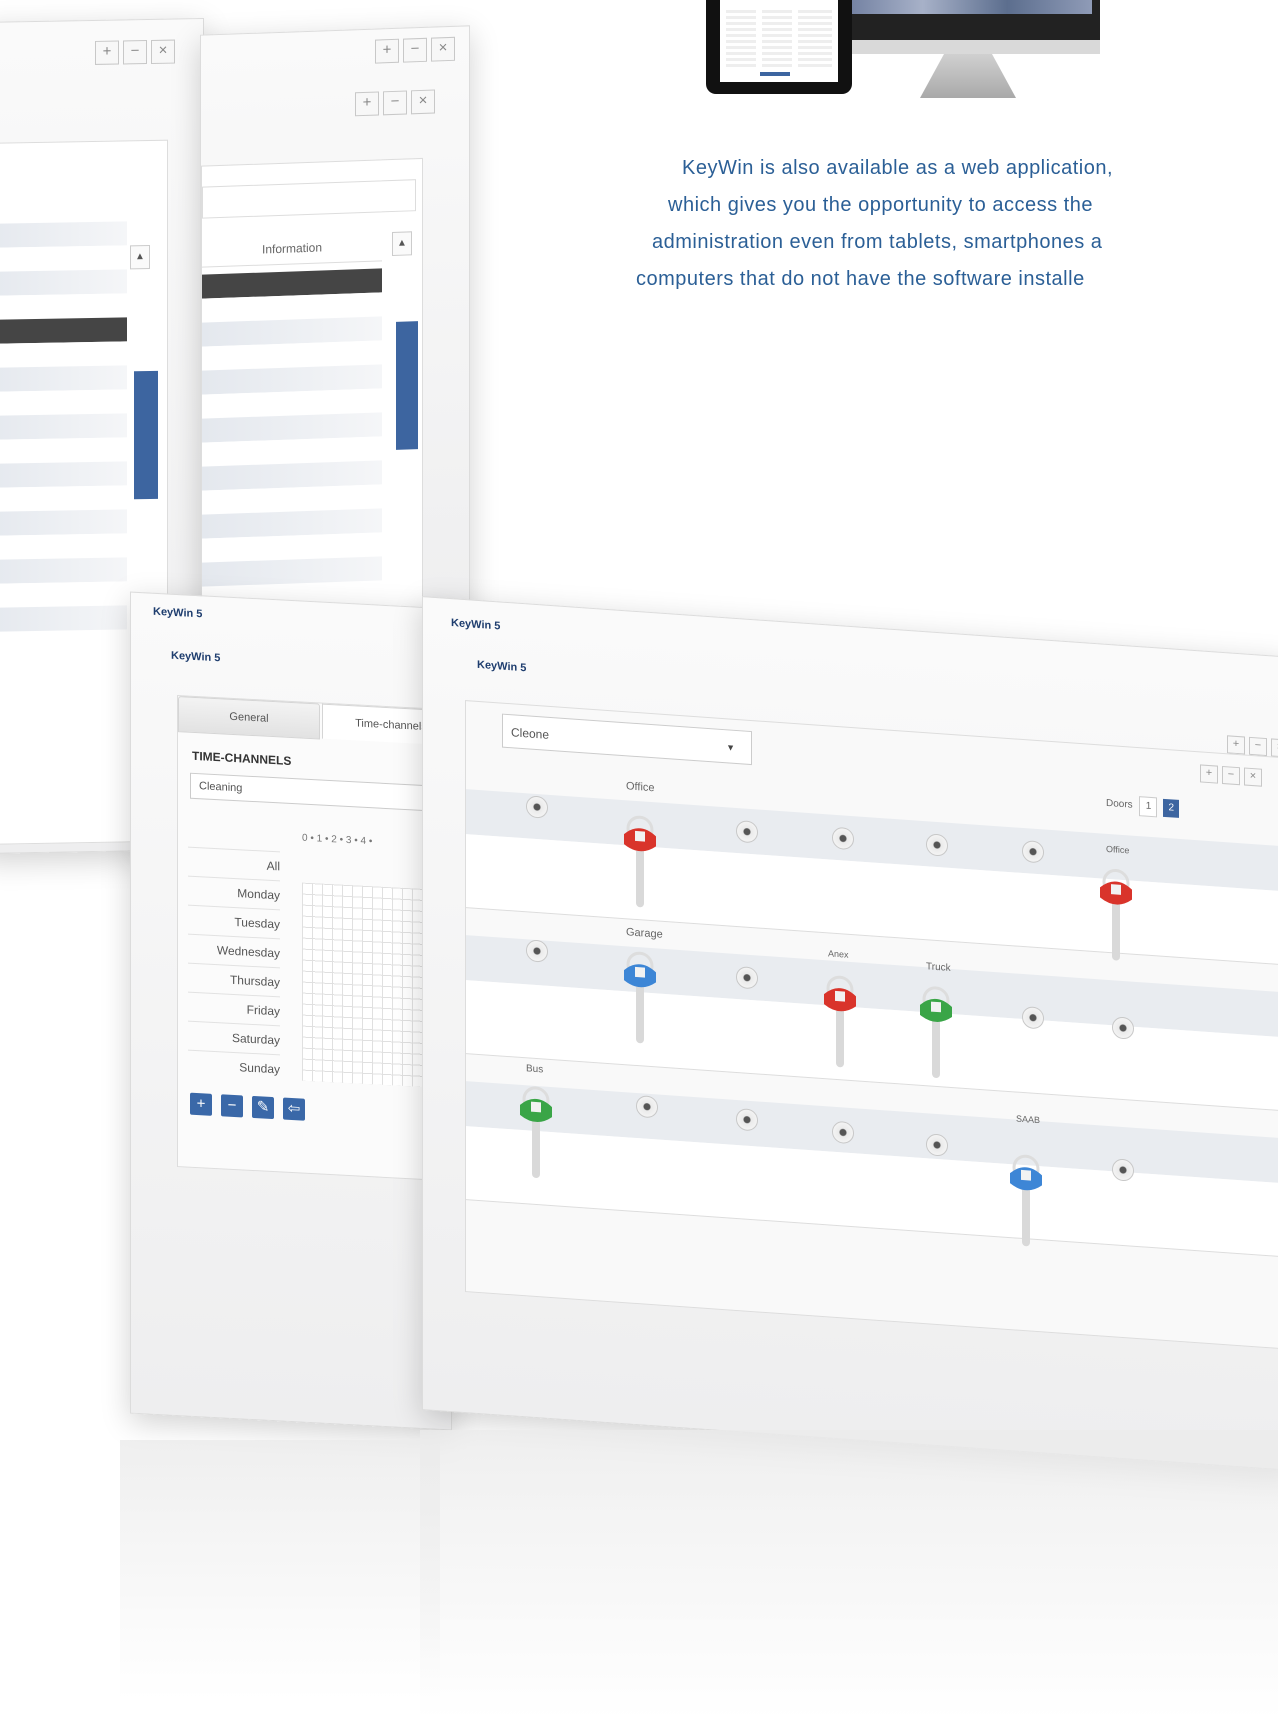 Image resolution: width=1278 pixels, height=1721 pixels. What do you see at coordinates (234, 1066) in the screenshot?
I see `day-row-sunday: Sunday` at bounding box center [234, 1066].